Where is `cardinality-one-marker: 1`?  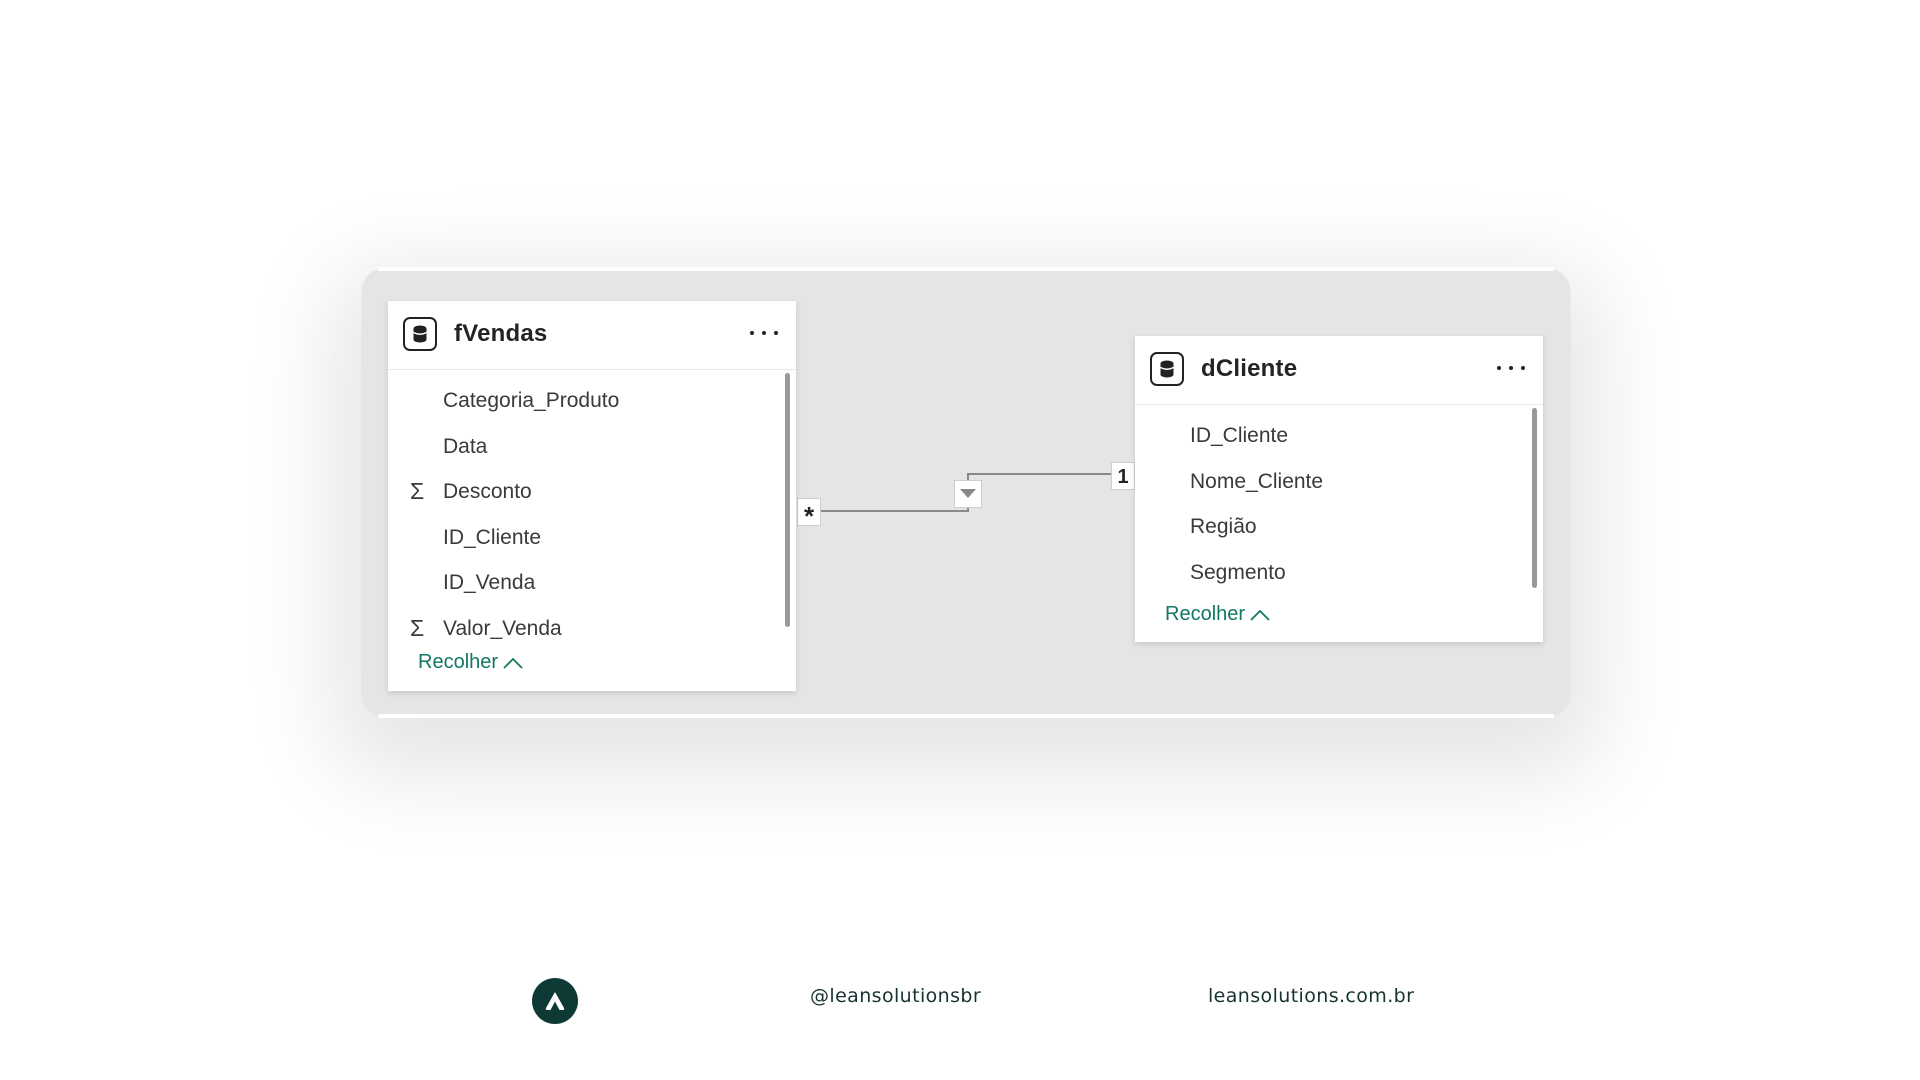
cardinality-one-marker: 1 is located at coordinates (1123, 476).